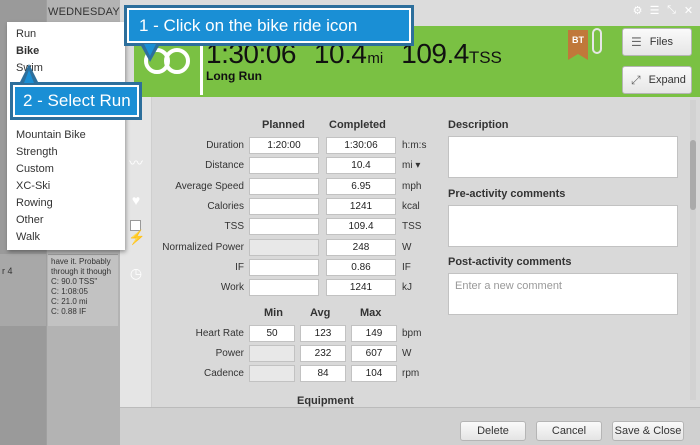 This screenshot has width=700, height=445. Describe the element at coordinates (578, 45) in the screenshot. I see `bt-badge-icon: BT` at that location.